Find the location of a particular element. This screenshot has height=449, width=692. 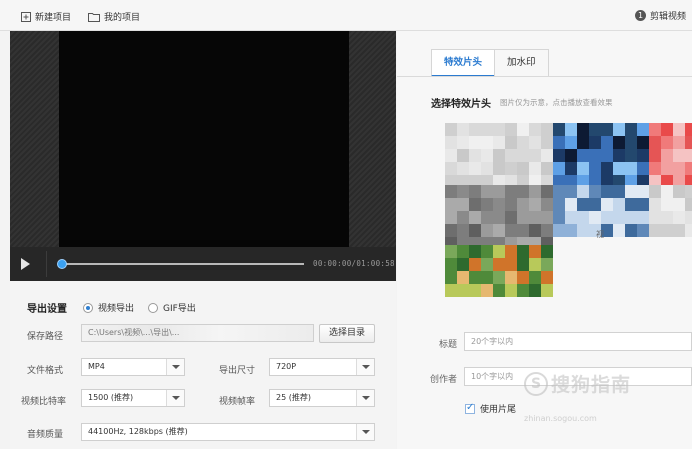

play-icon is located at coordinates (25, 264).